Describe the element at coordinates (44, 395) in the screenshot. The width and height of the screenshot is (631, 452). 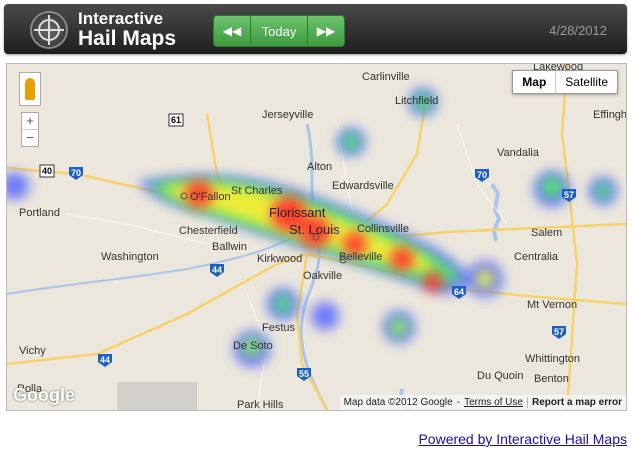
I see `google-logo: Google` at that location.